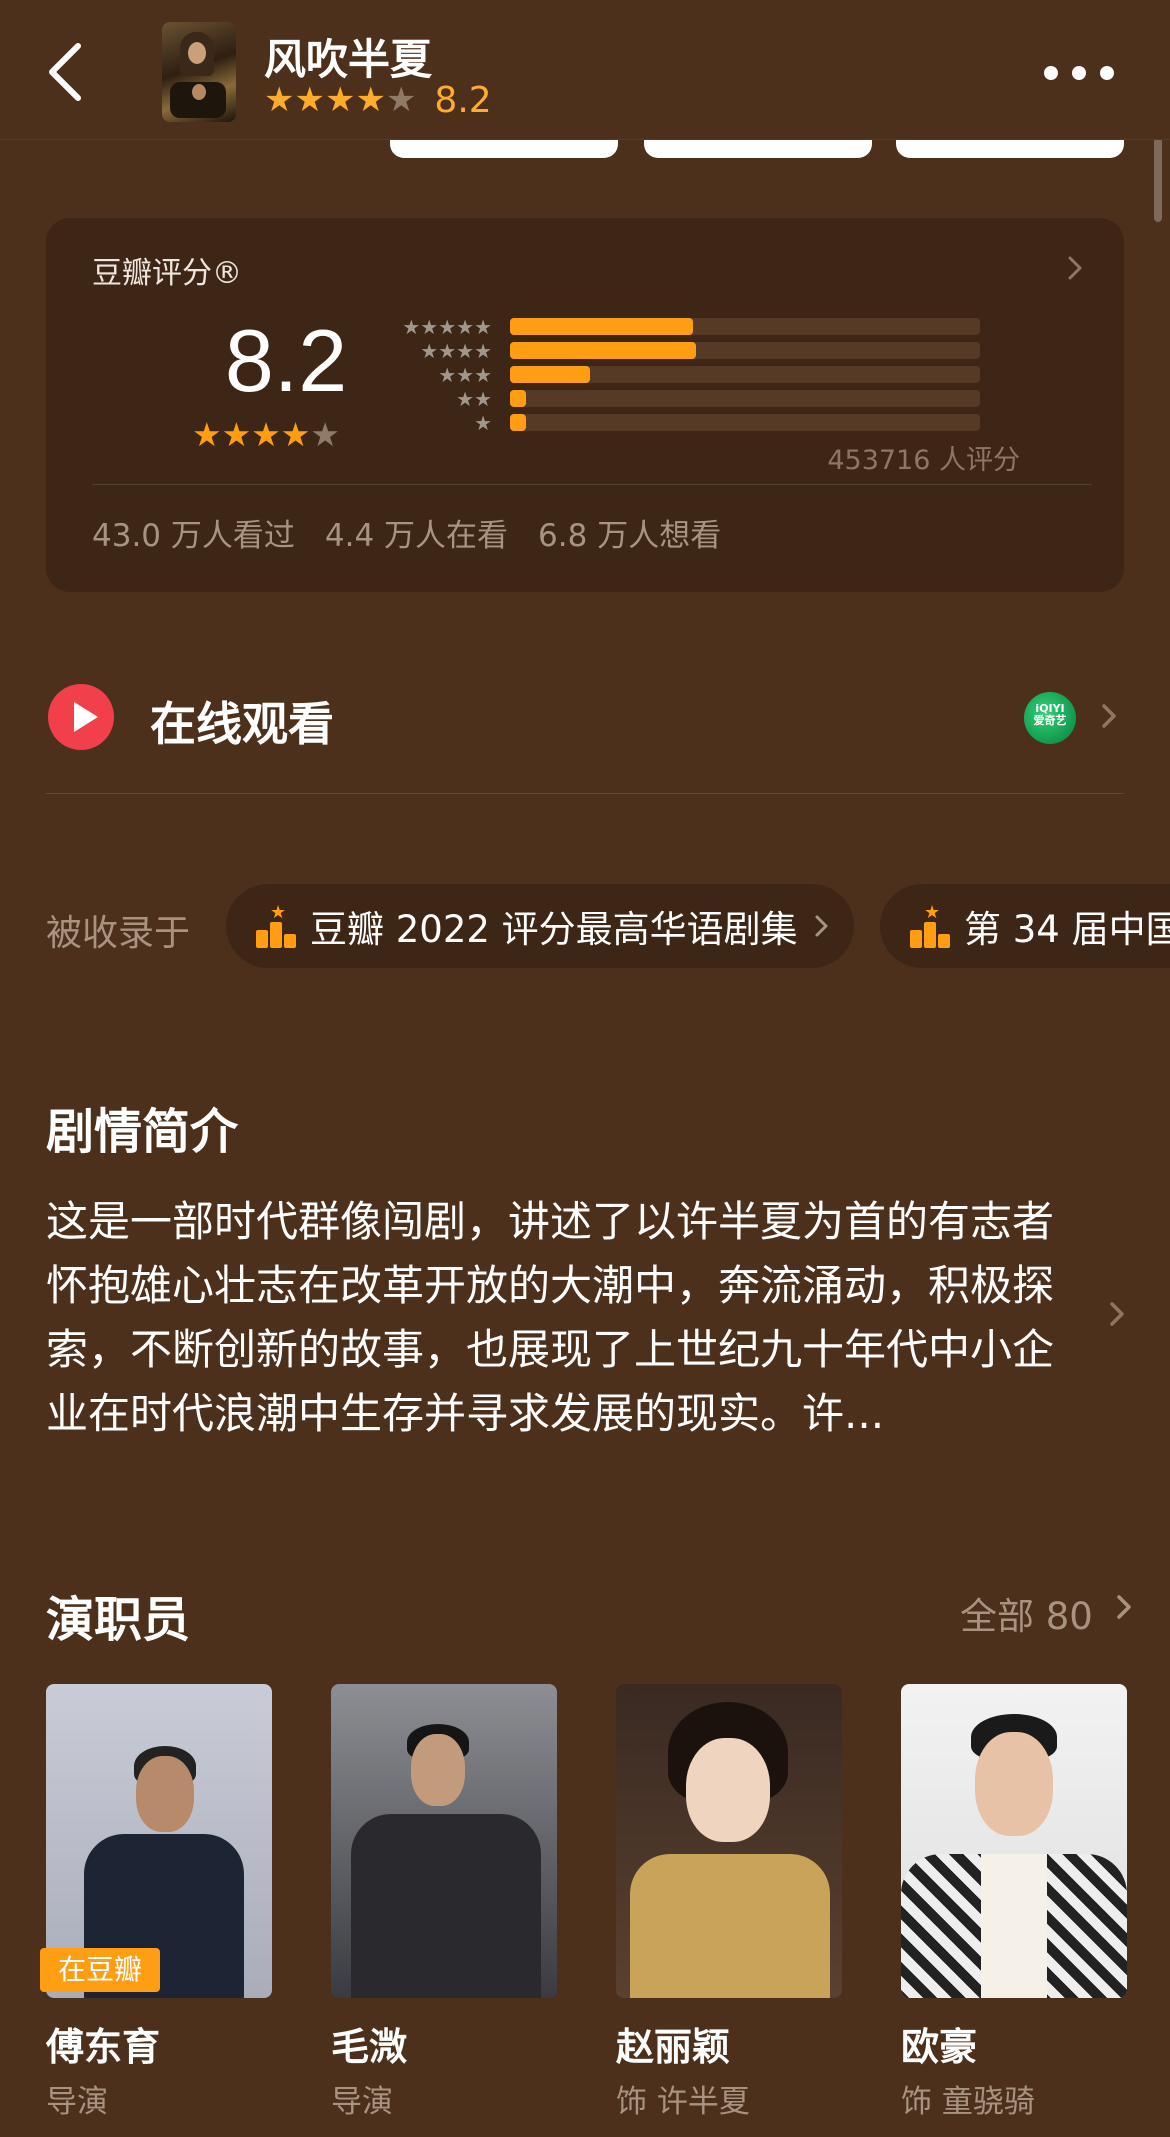  Describe the element at coordinates (923, 460) in the screenshot. I see `rating-count: 453716 人评分` at that location.